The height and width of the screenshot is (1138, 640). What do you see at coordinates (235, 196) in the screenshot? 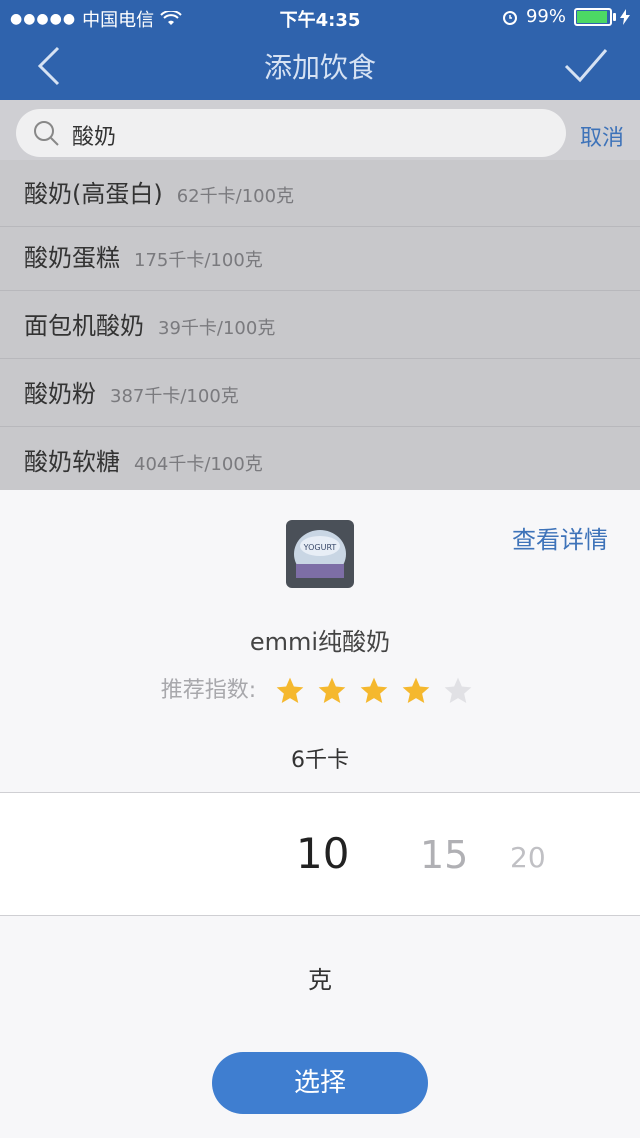
I see `food-calories: 62千卡/100克` at bounding box center [235, 196].